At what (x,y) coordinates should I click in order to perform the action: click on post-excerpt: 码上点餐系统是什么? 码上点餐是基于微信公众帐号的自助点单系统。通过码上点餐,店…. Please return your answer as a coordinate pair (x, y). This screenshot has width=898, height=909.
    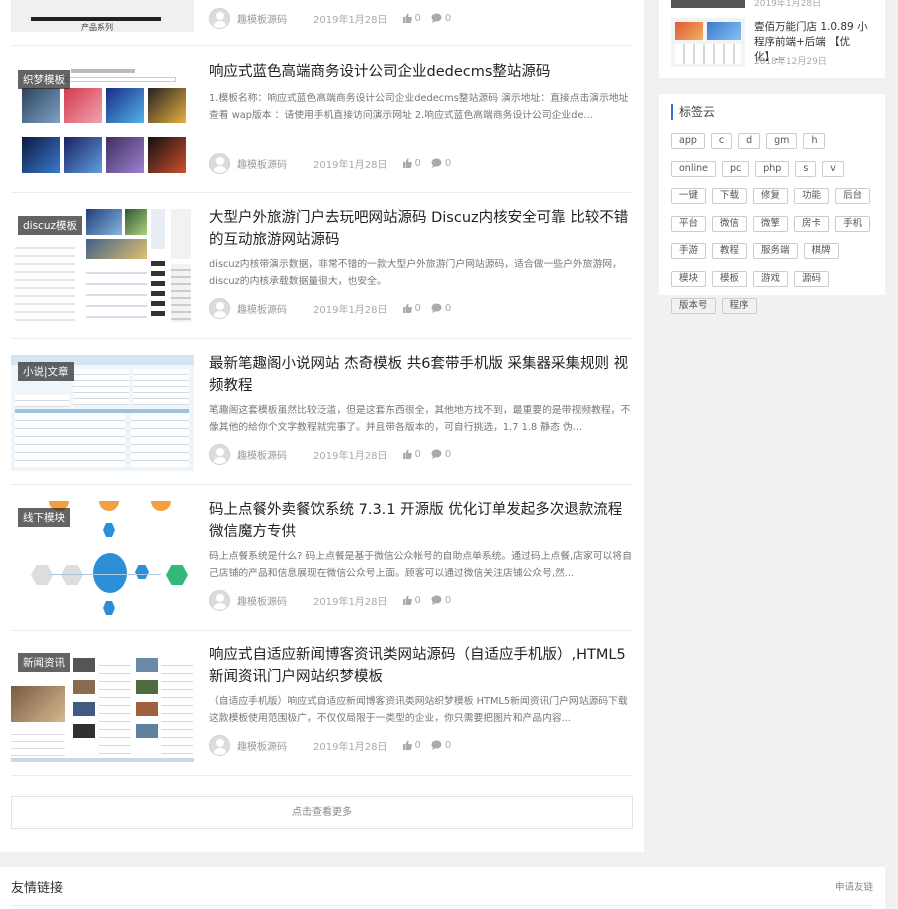
    Looking at the image, I should click on (420, 565).